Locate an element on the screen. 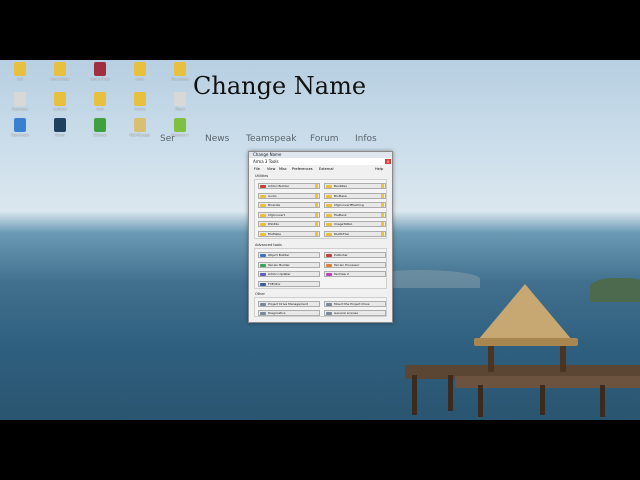 This screenshot has width=640, height=480. nav-link: Infos is located at coordinates (366, 139).